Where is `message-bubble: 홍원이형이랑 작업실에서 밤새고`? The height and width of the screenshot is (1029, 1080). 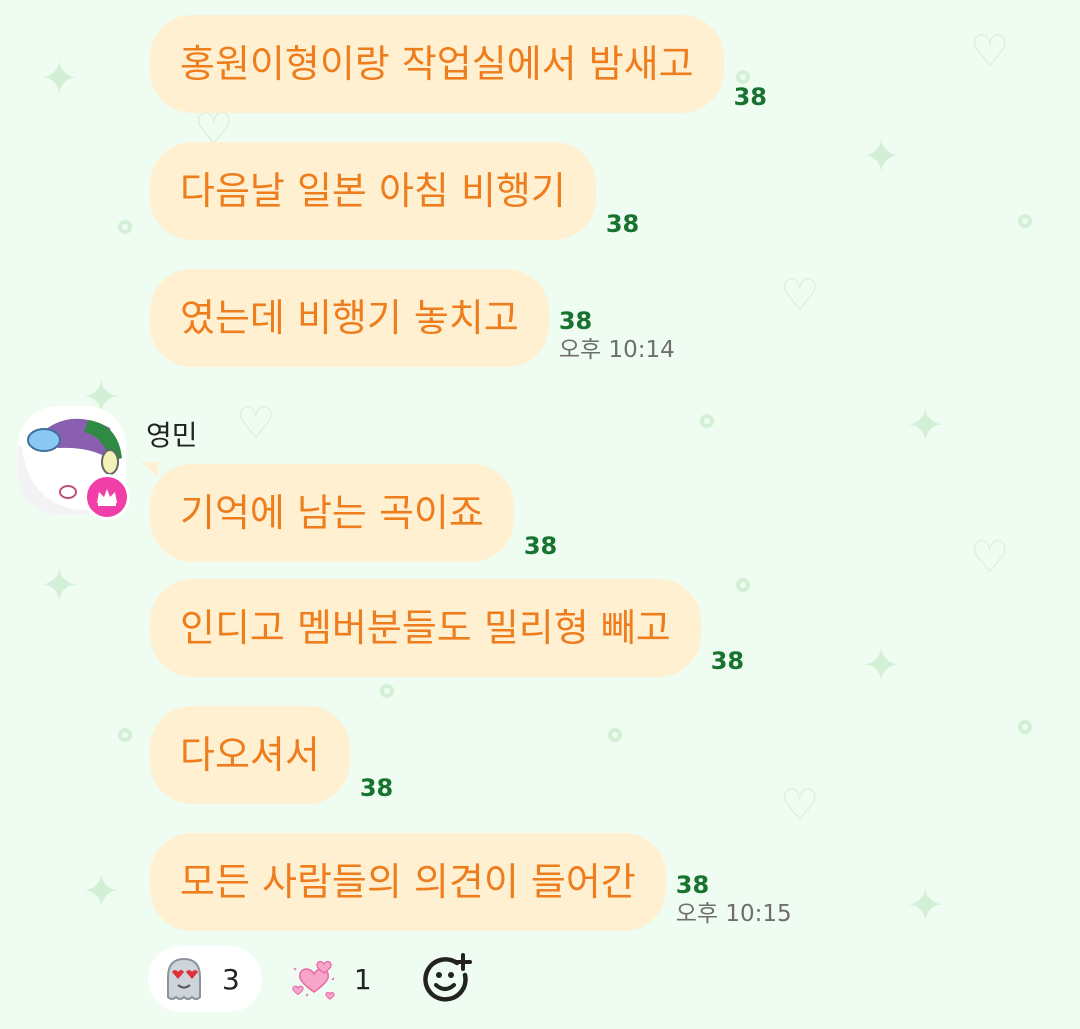 message-bubble: 홍원이형이랑 작업실에서 밤새고 is located at coordinates (437, 64).